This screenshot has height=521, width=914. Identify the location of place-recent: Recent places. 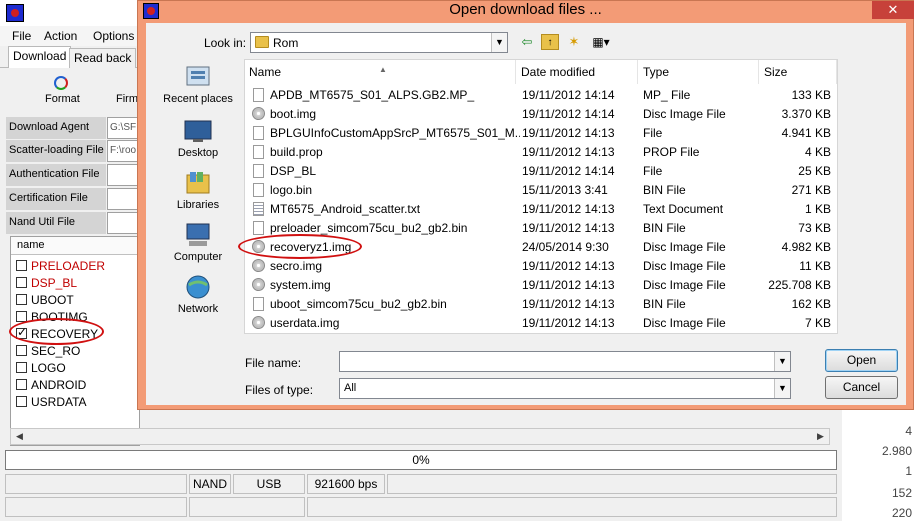
(198, 84).